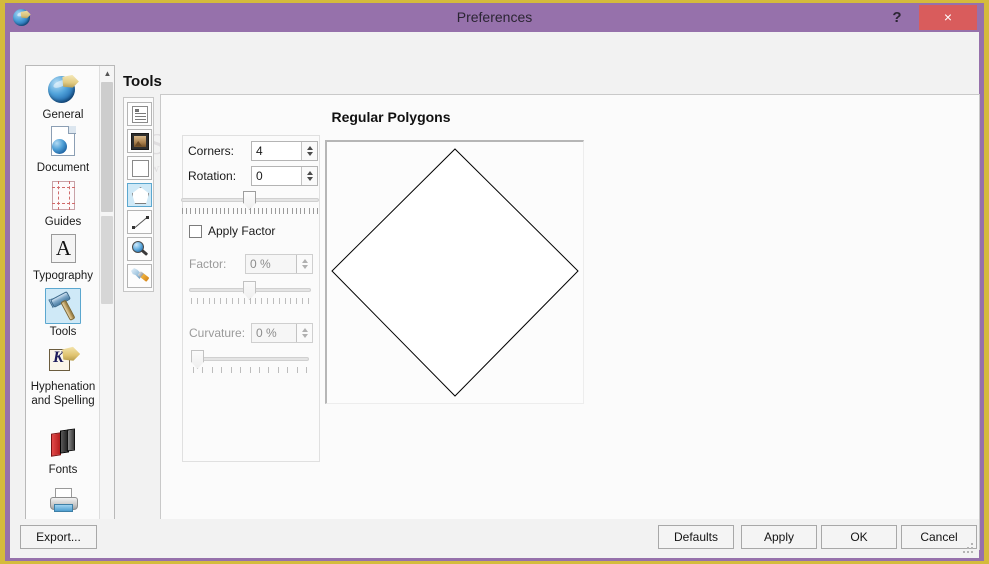 The height and width of the screenshot is (564, 989). I want to click on sidebar-item-document: Document, so click(63, 149).